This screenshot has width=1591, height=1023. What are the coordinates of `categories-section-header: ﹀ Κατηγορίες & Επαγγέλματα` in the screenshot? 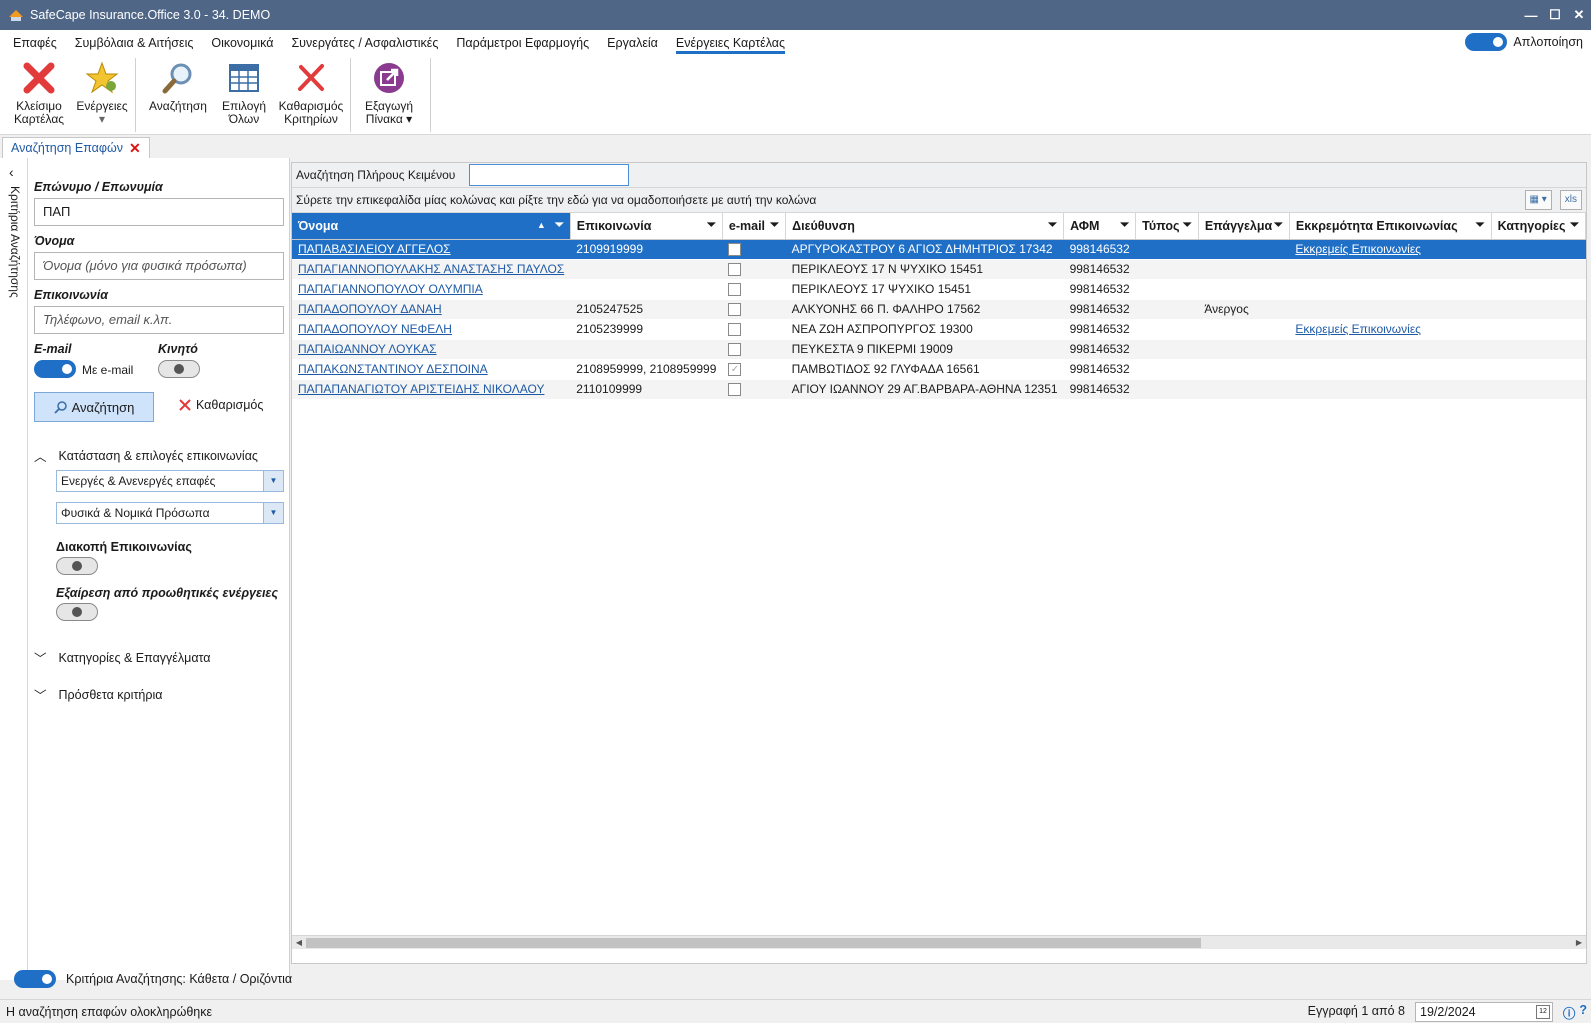 It's located at (122, 657).